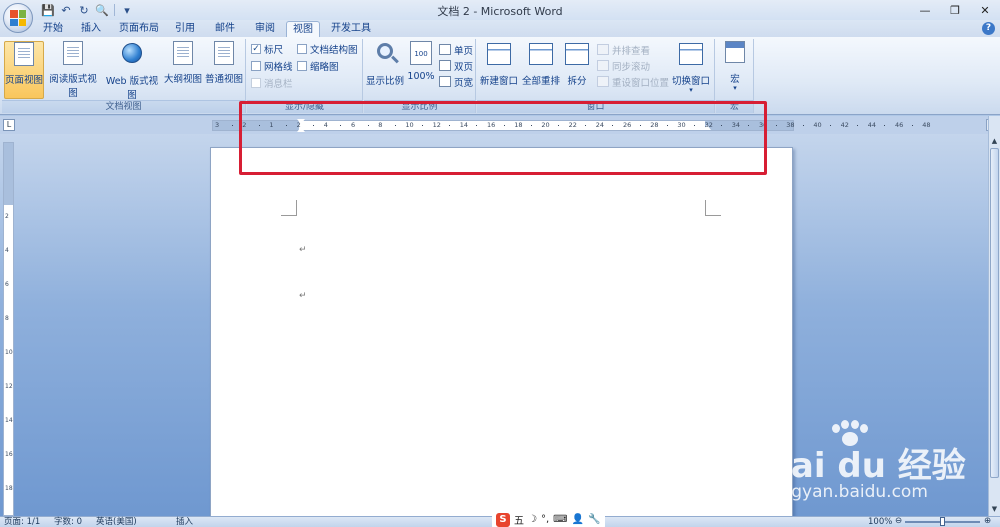 The image size is (1000, 527). Describe the element at coordinates (278, 67) in the screenshot. I see `gridlines-label: 网格线` at that location.